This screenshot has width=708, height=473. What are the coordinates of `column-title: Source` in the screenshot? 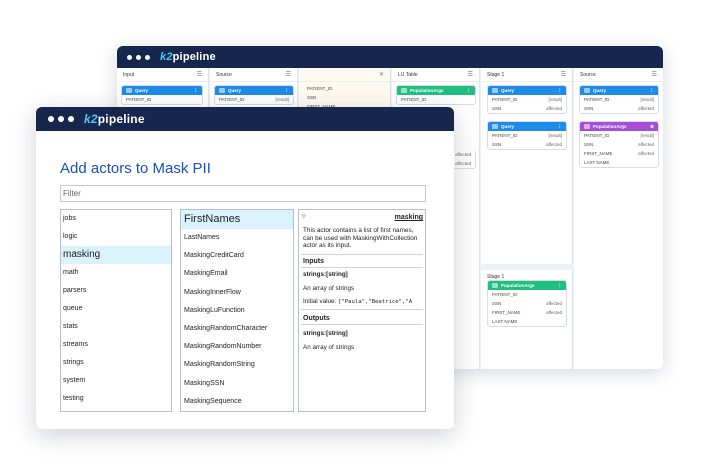 It's located at (224, 74).